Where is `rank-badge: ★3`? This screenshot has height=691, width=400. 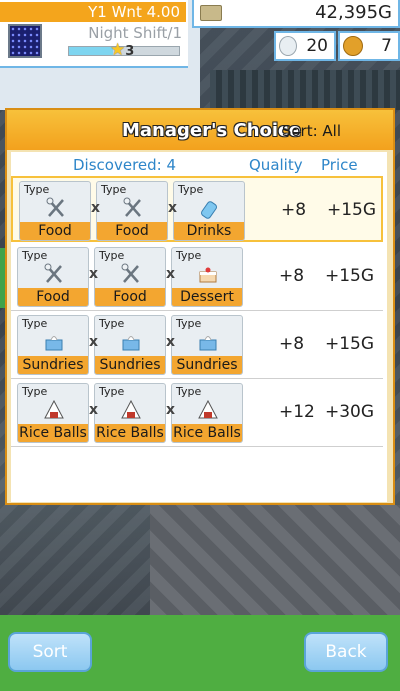
rank-badge: ★3 is located at coordinates (122, 50).